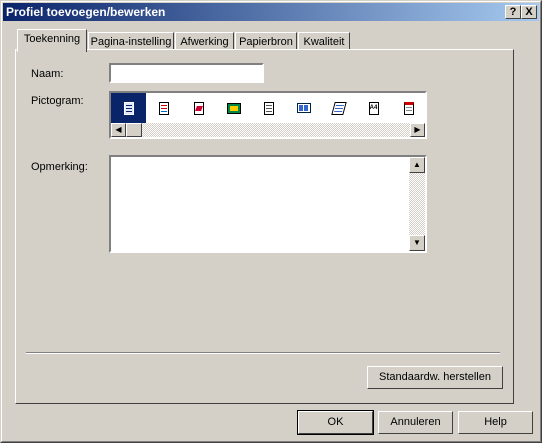 The image size is (542, 443). What do you see at coordinates (417, 165) in the screenshot?
I see `scroll-up-button: ▲` at bounding box center [417, 165].